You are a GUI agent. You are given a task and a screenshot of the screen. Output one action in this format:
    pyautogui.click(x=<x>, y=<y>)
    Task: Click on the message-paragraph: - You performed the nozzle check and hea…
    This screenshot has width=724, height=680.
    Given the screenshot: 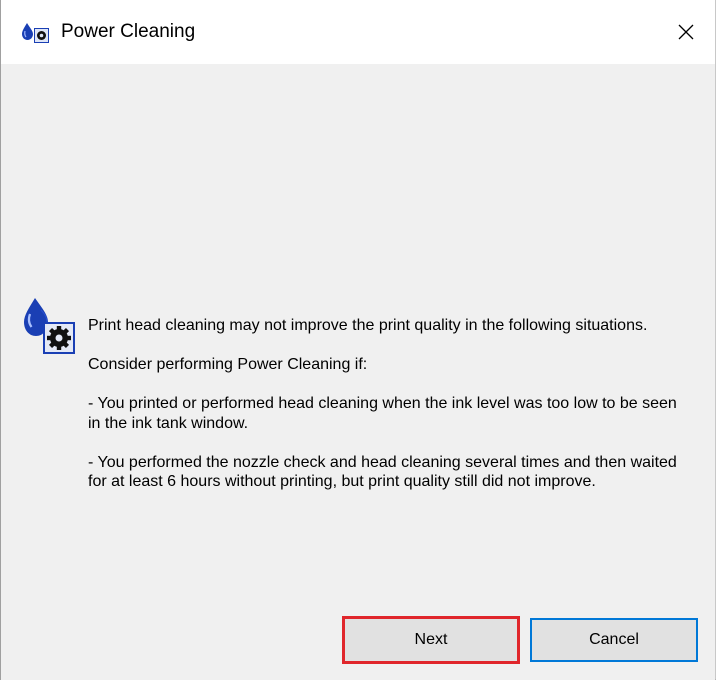 What is the action you would take?
    pyautogui.click(x=382, y=472)
    